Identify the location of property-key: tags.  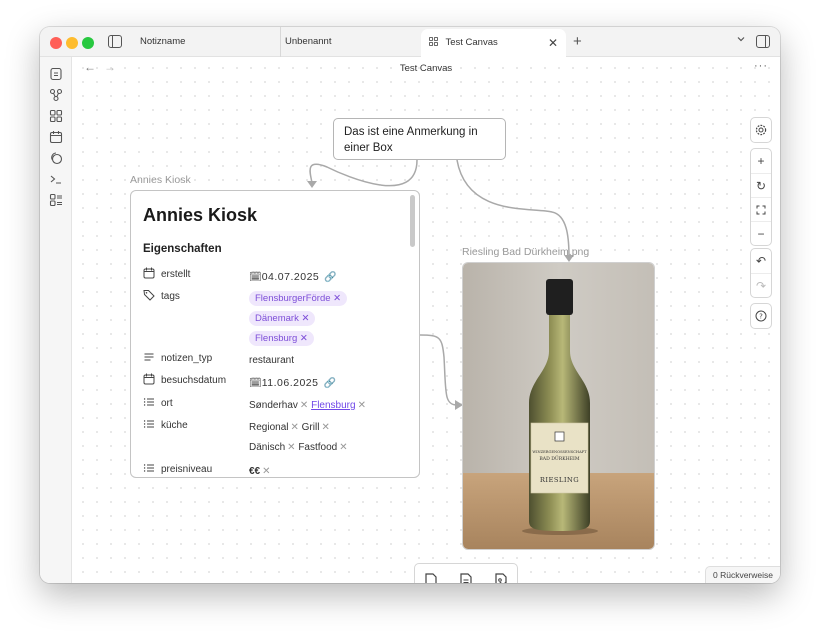
(196, 295).